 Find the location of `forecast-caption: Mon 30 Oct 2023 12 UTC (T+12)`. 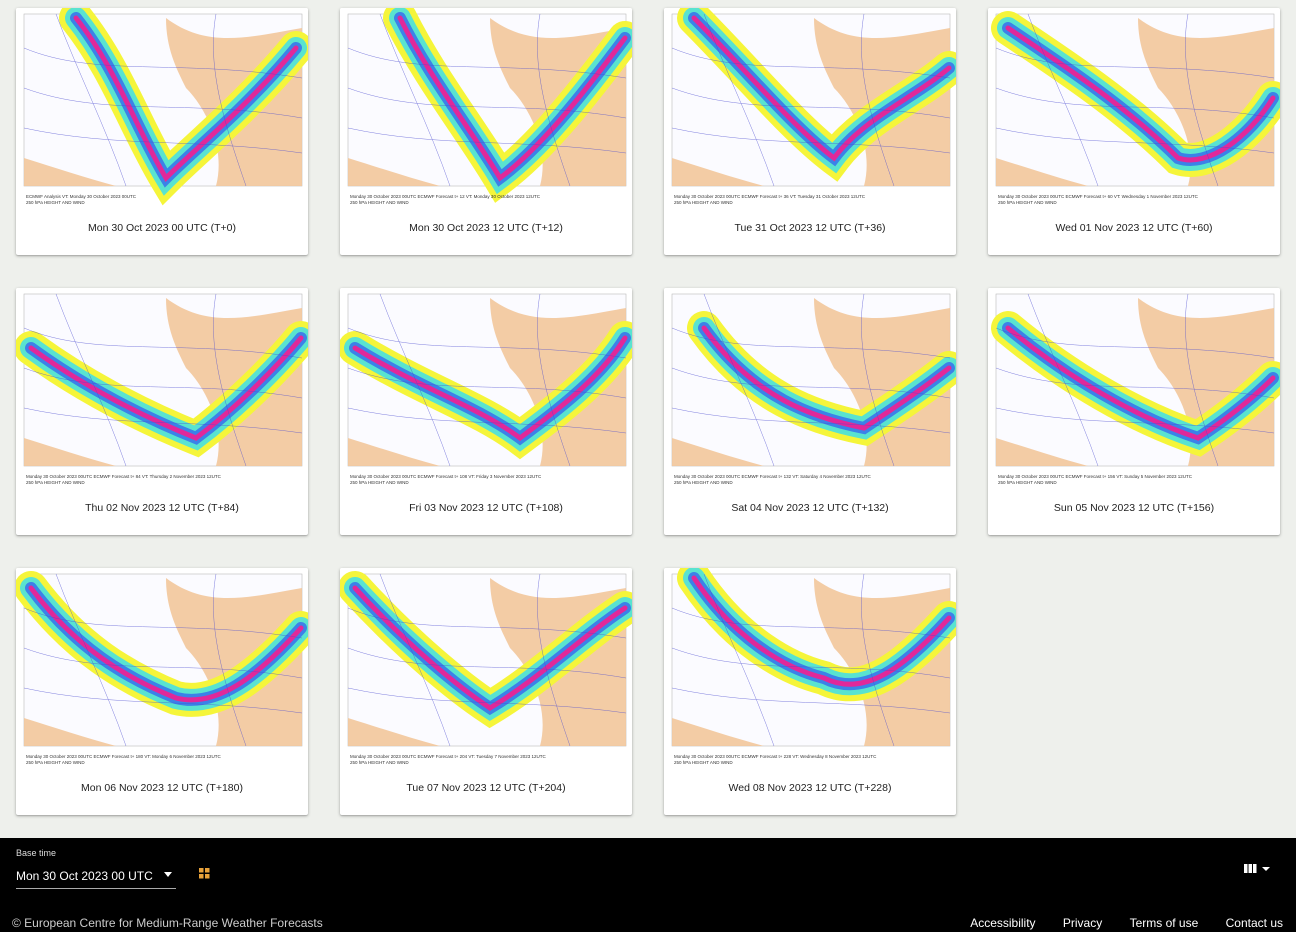

forecast-caption: Mon 30 Oct 2023 12 UTC (T+12) is located at coordinates (486, 228).